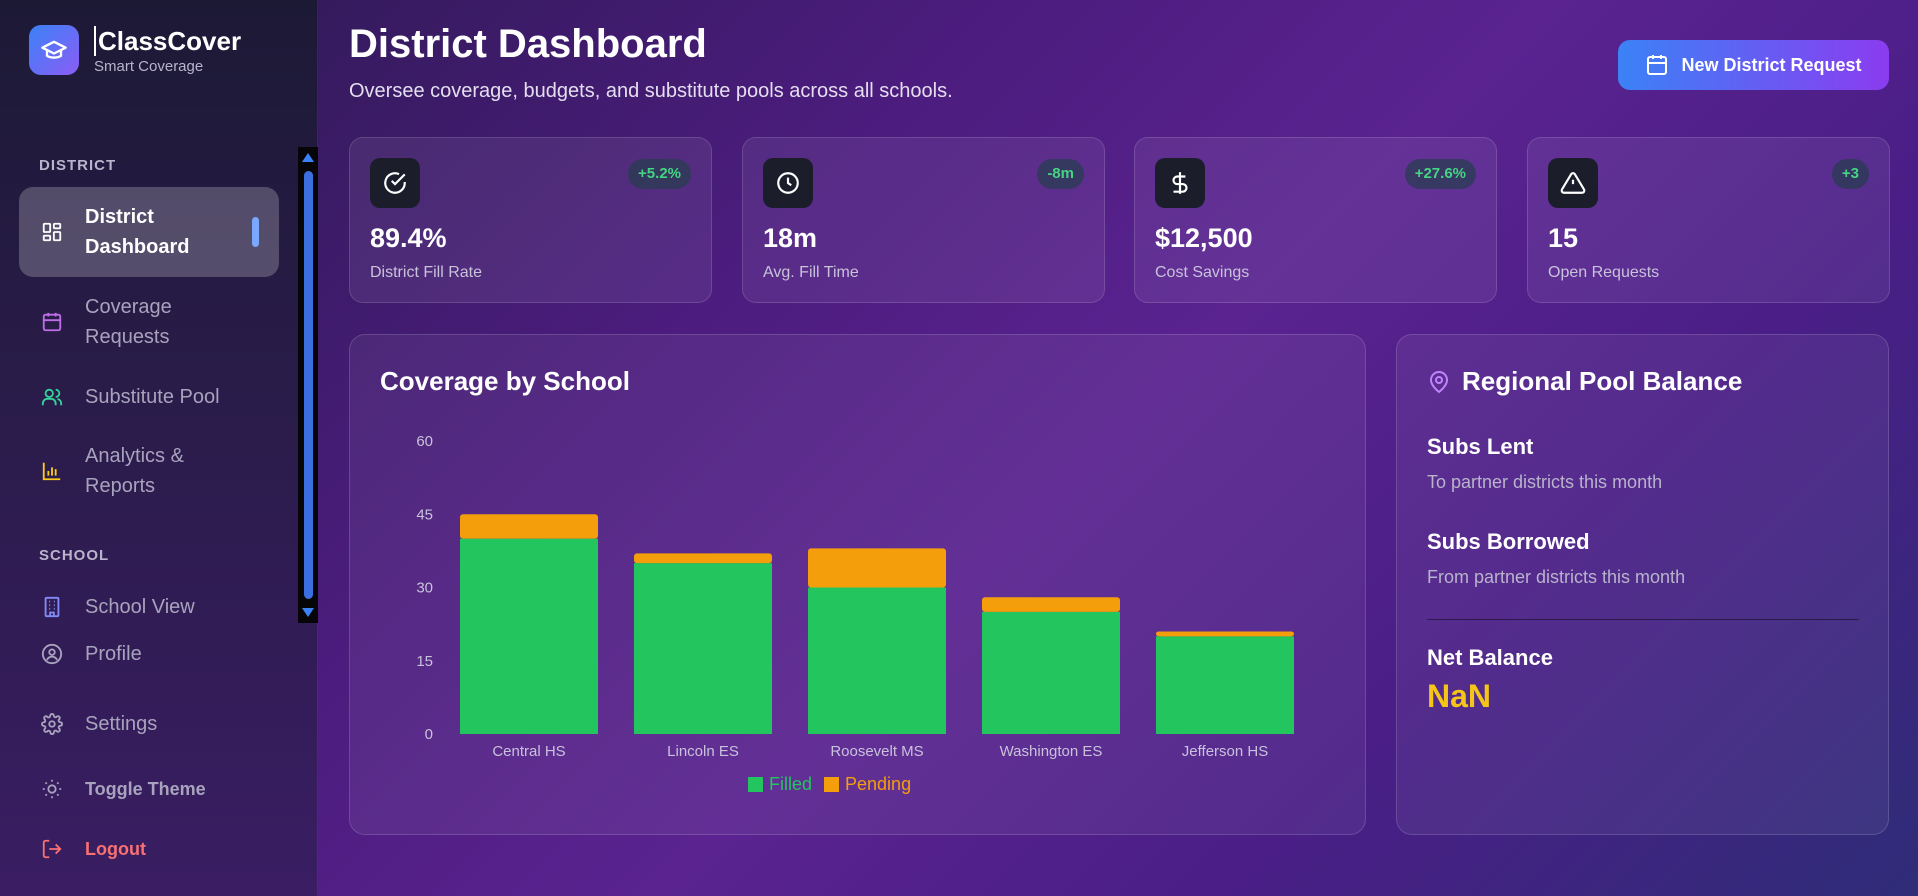 The width and height of the screenshot is (1918, 896). I want to click on sidebar-item-label: Profile, so click(113, 654).